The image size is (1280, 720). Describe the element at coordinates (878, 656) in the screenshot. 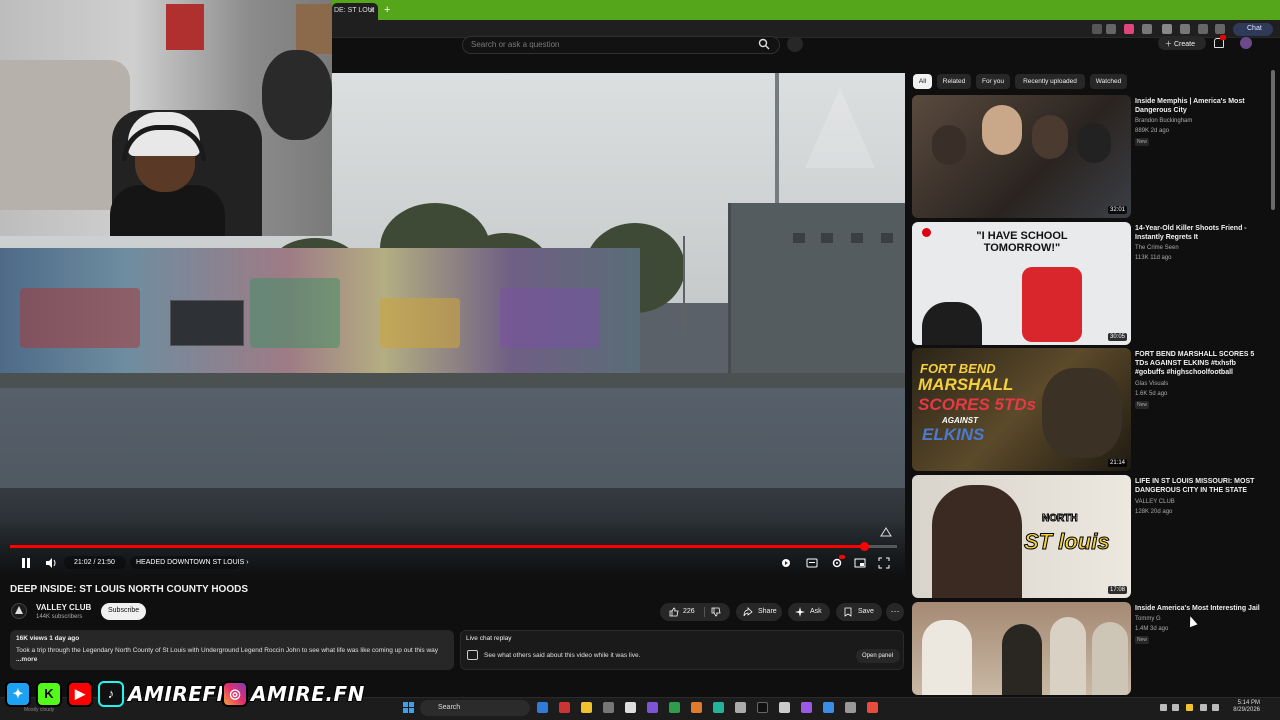

I see `open-panel-button: Open panel` at that location.